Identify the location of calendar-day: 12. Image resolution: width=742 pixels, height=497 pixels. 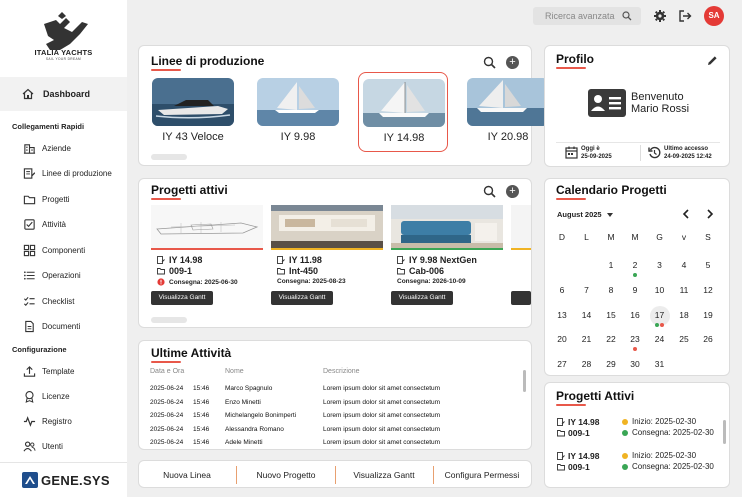
(708, 292).